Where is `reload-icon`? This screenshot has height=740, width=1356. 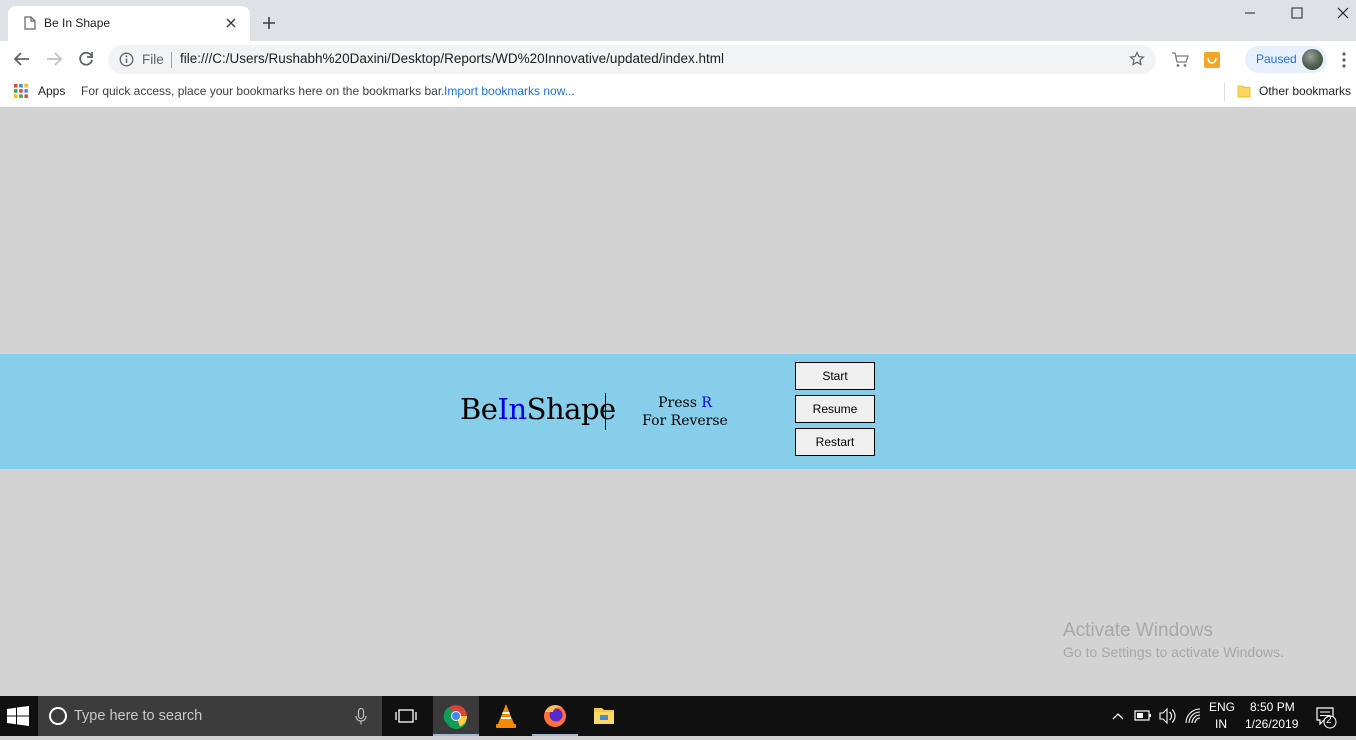 reload-icon is located at coordinates (86, 59).